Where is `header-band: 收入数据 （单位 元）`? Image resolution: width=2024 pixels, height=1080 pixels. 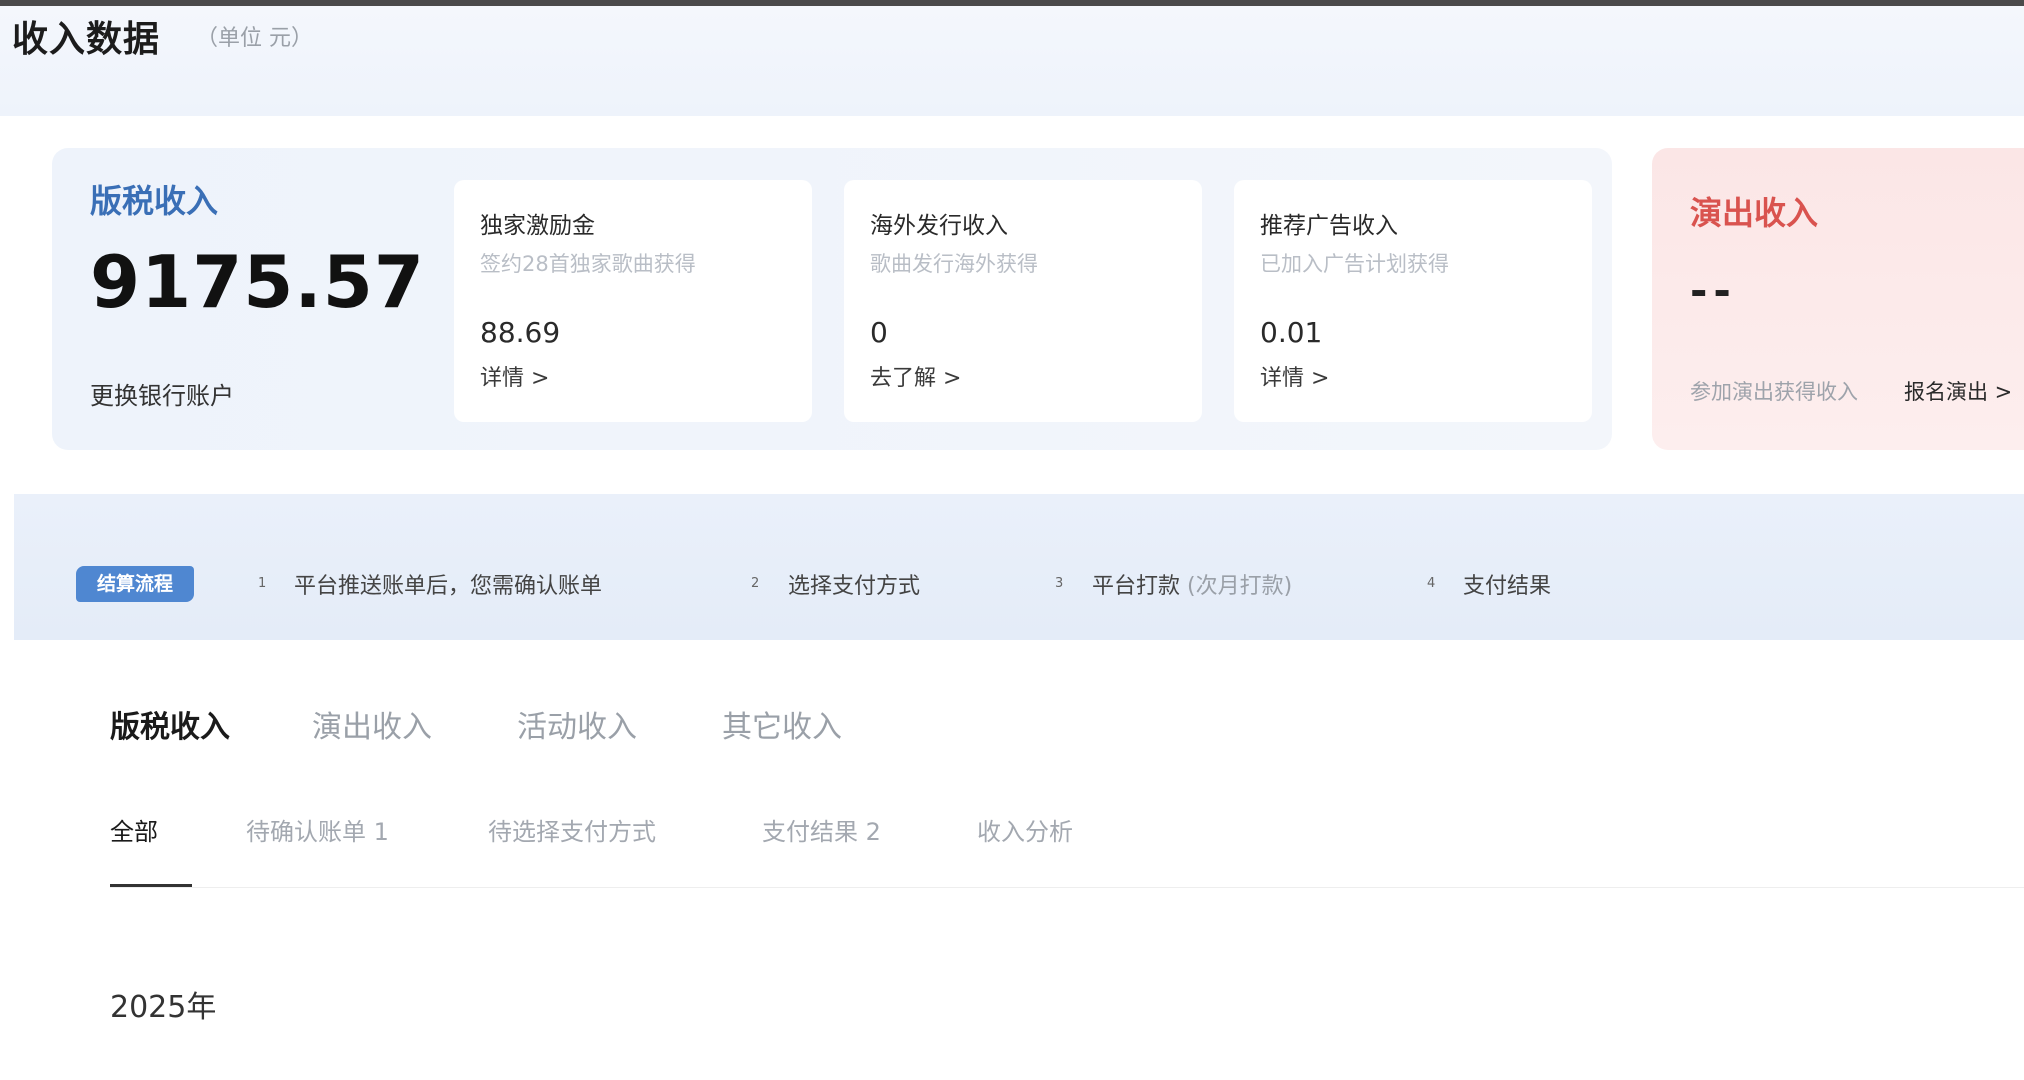 header-band: 收入数据 （单位 元） is located at coordinates (1012, 61).